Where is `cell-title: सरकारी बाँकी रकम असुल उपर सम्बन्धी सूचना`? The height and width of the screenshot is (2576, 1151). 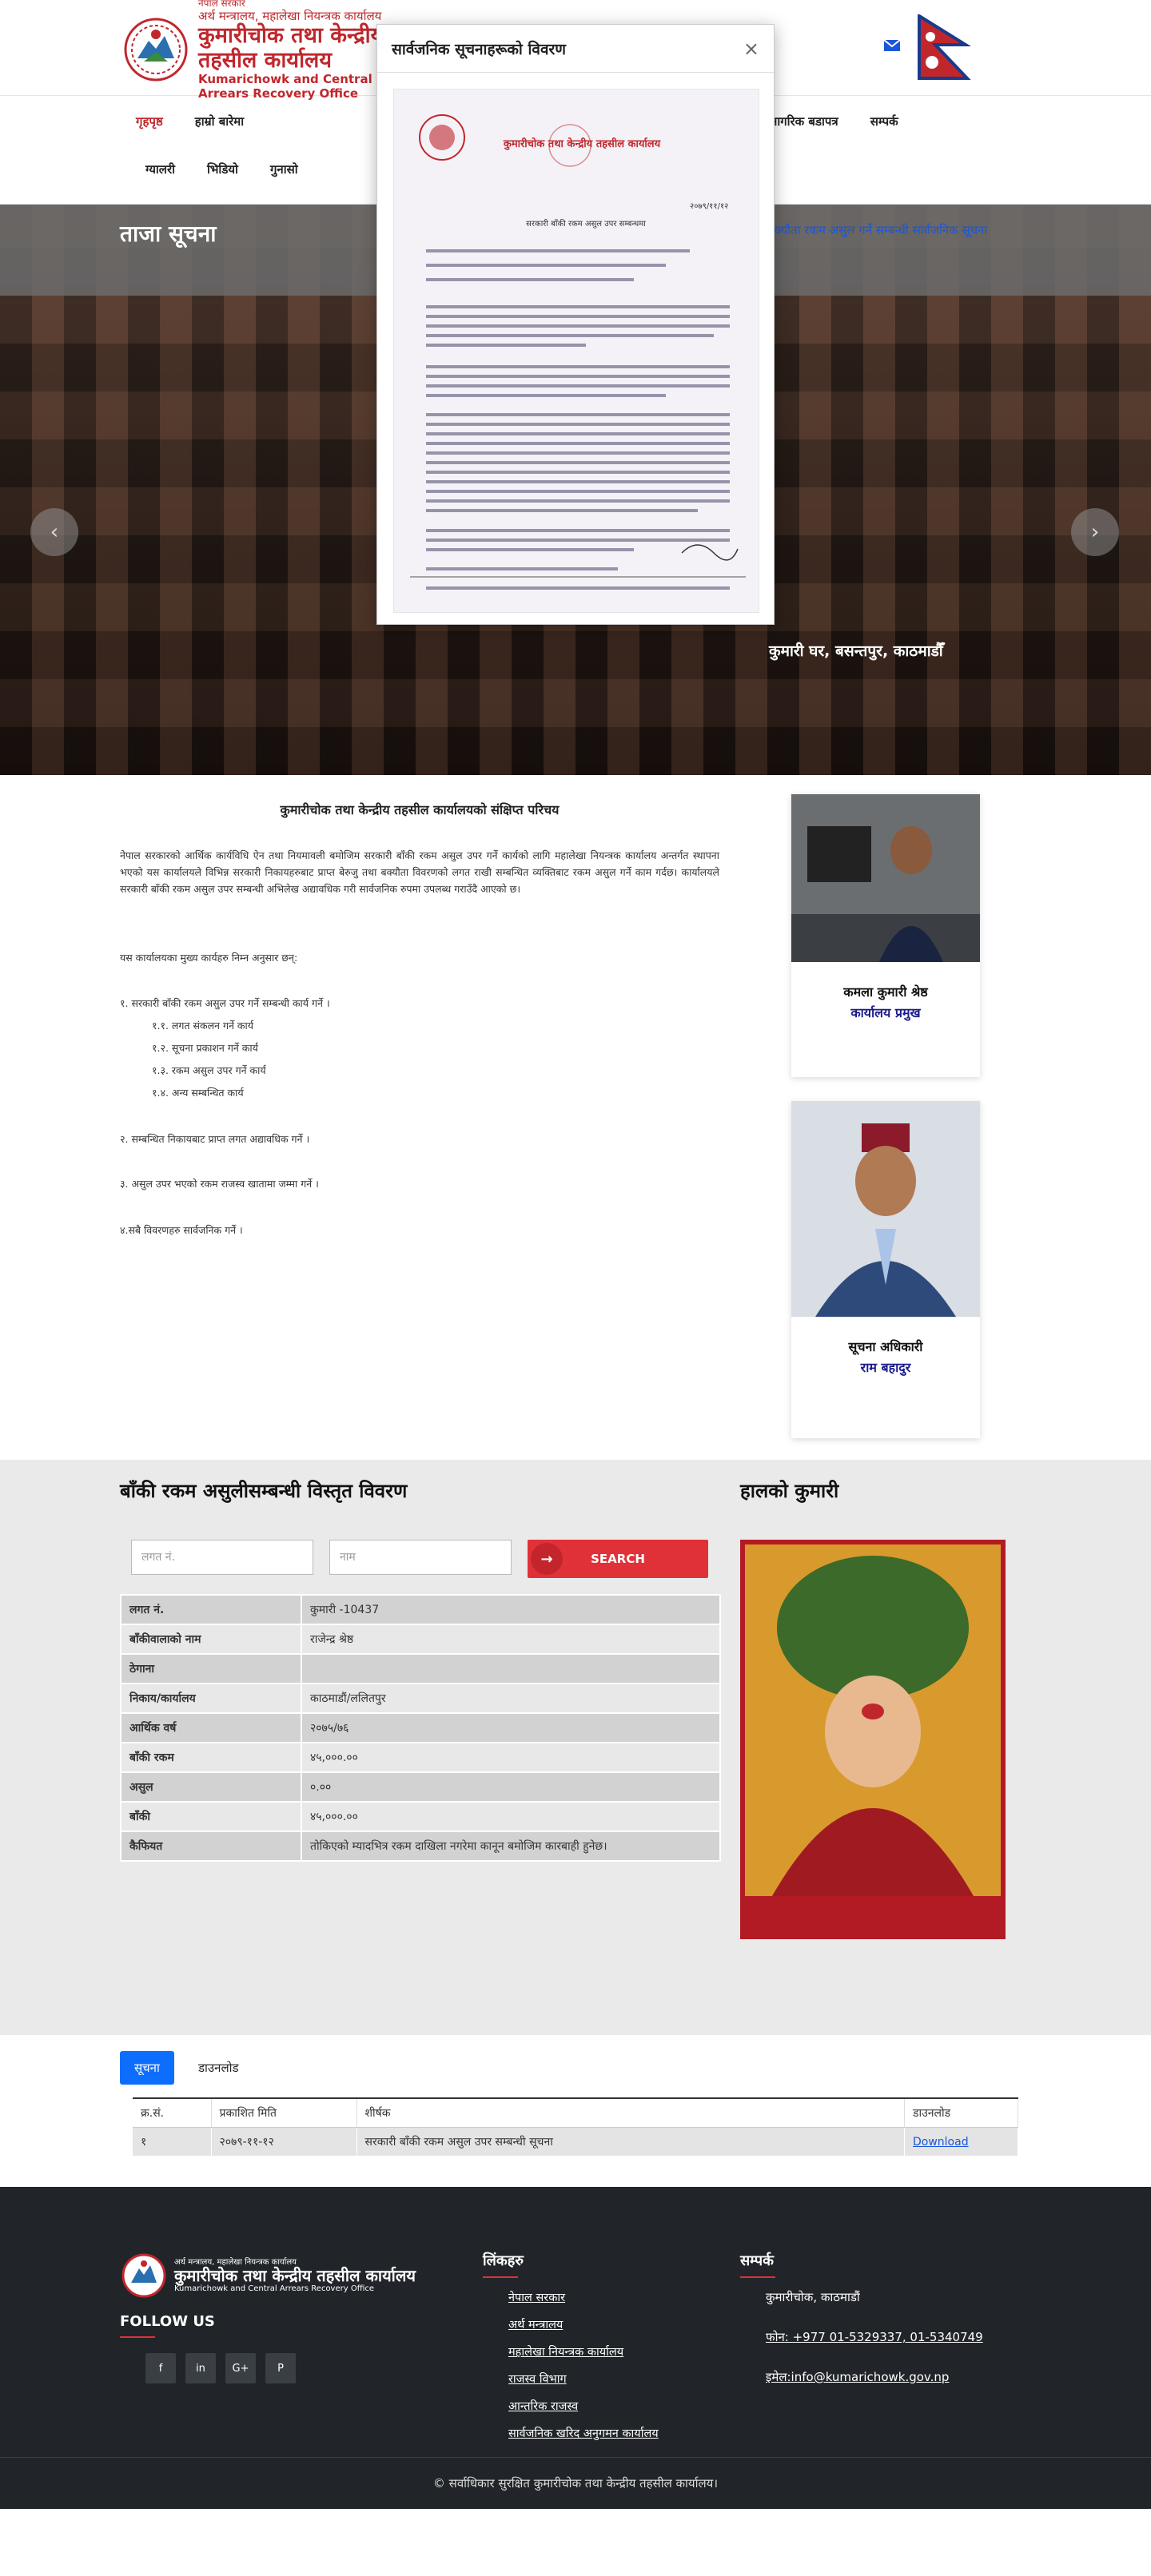
cell-title: सरकारी बाँकी रकम असुल उपर सम्बन्धी सूचना is located at coordinates (631, 2141).